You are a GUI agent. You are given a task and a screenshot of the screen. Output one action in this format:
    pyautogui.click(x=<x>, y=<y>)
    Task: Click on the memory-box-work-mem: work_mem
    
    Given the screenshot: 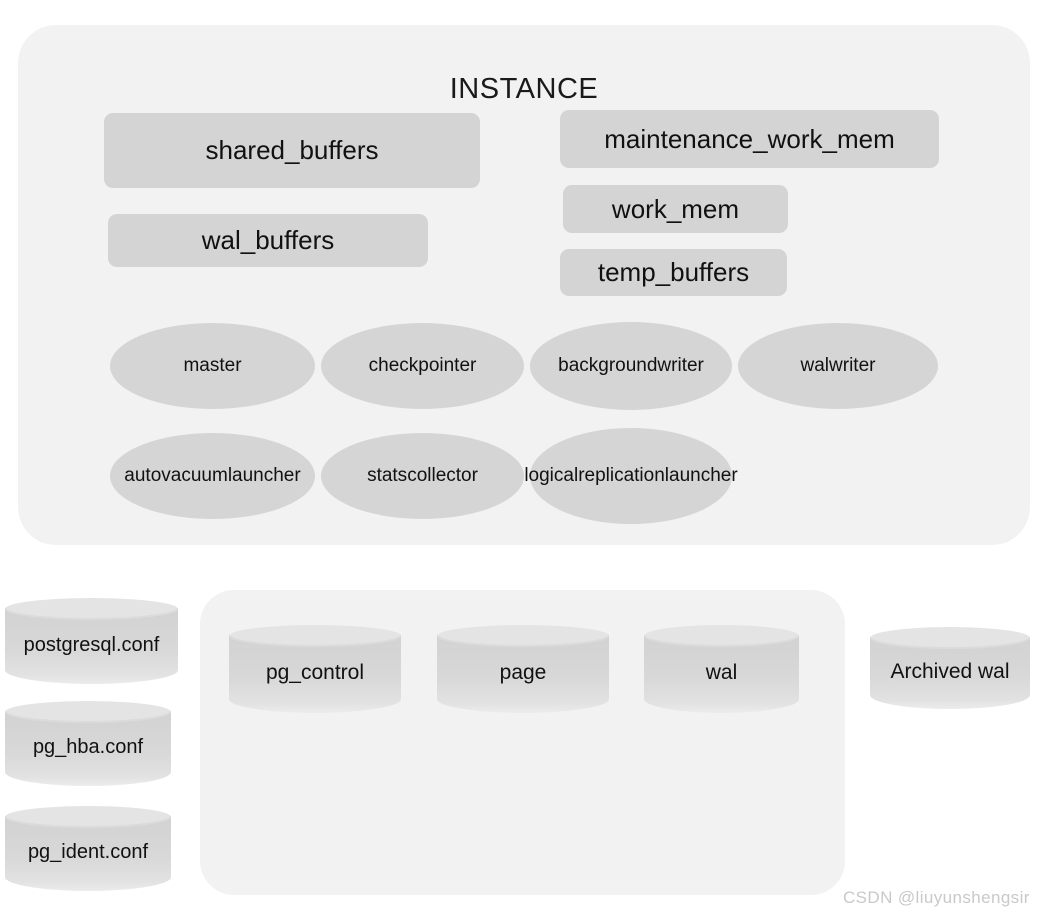 What is the action you would take?
    pyautogui.click(x=675, y=209)
    